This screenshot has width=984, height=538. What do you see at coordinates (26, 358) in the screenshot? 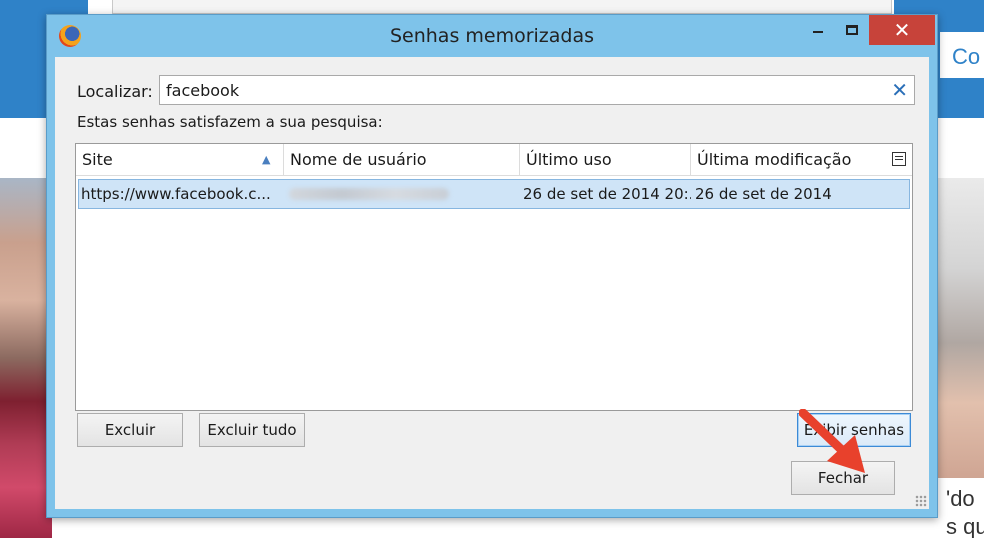
I see `background-photo-left` at bounding box center [26, 358].